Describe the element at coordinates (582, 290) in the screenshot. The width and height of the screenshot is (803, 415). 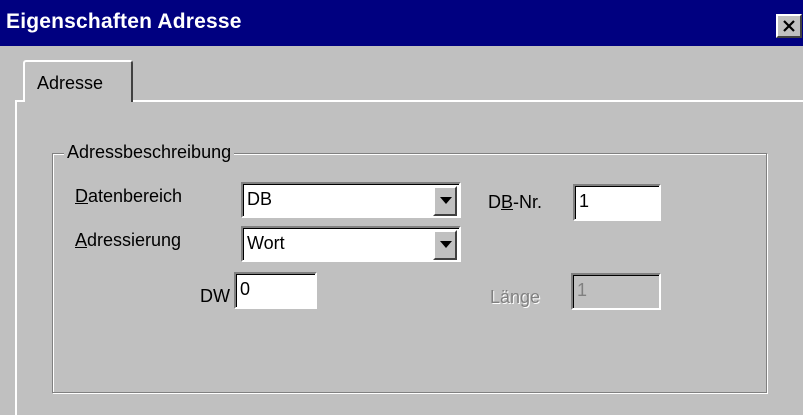
I see `laenge-value: 1` at that location.